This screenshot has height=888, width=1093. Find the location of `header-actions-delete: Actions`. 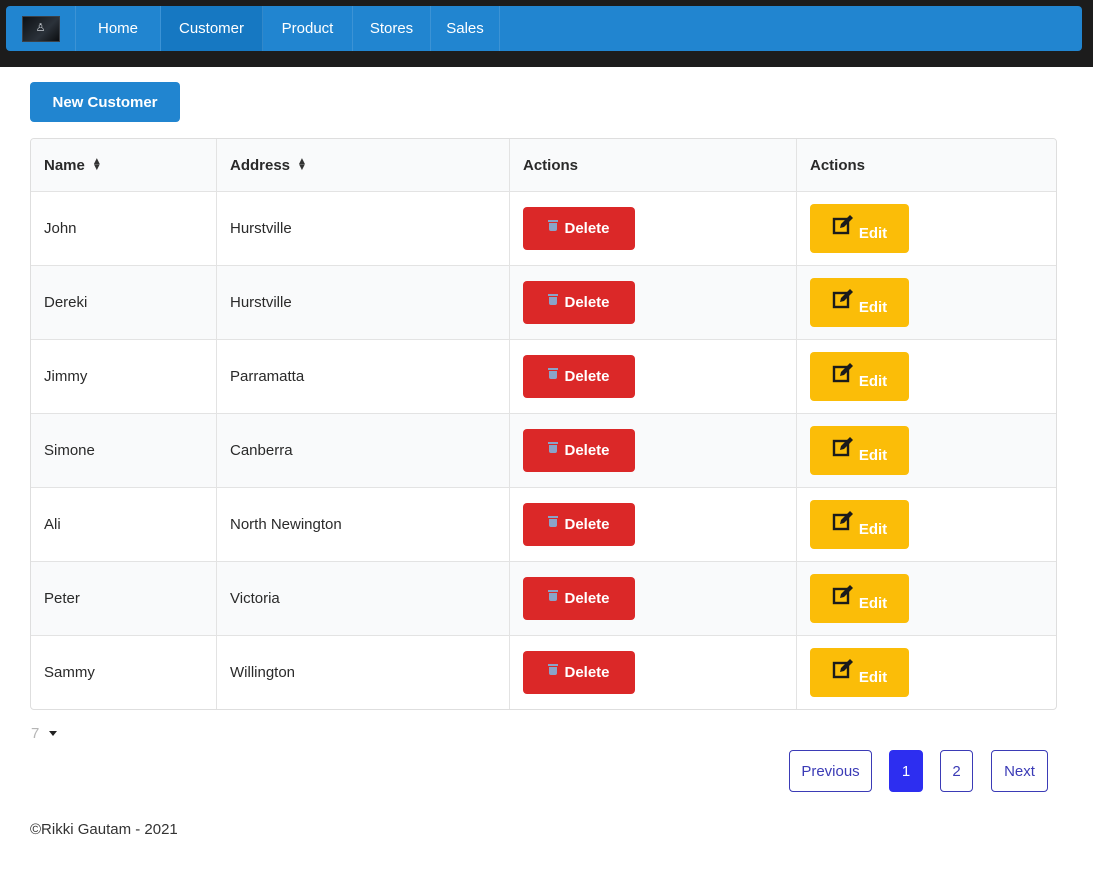

header-actions-delete: Actions is located at coordinates (652, 165).